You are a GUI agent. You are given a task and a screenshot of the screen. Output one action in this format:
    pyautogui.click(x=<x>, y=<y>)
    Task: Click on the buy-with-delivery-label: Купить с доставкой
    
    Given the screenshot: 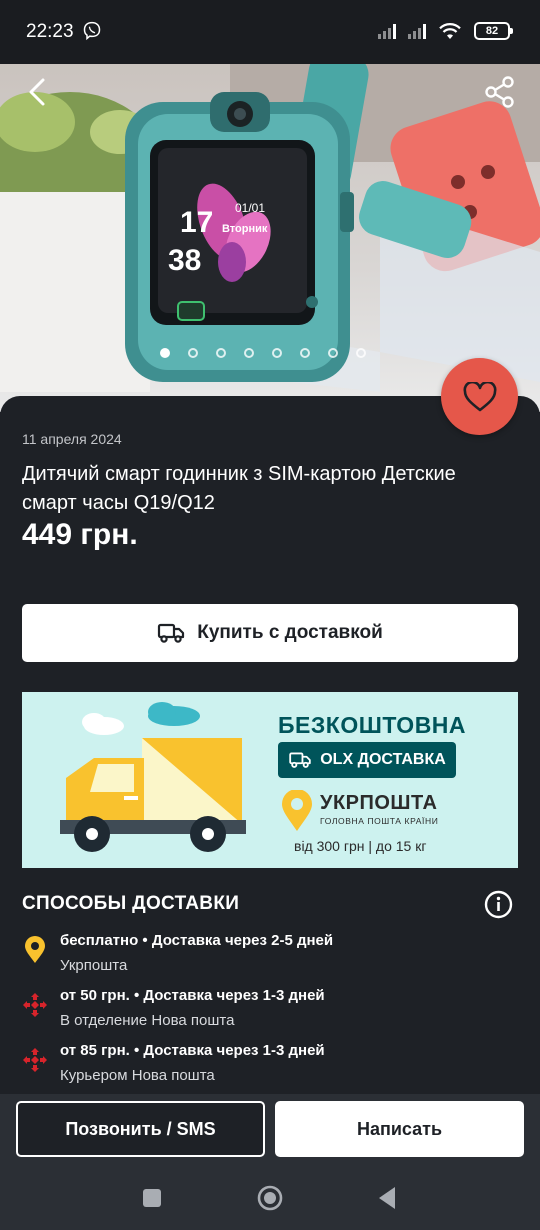 What is the action you would take?
    pyautogui.click(x=290, y=632)
    